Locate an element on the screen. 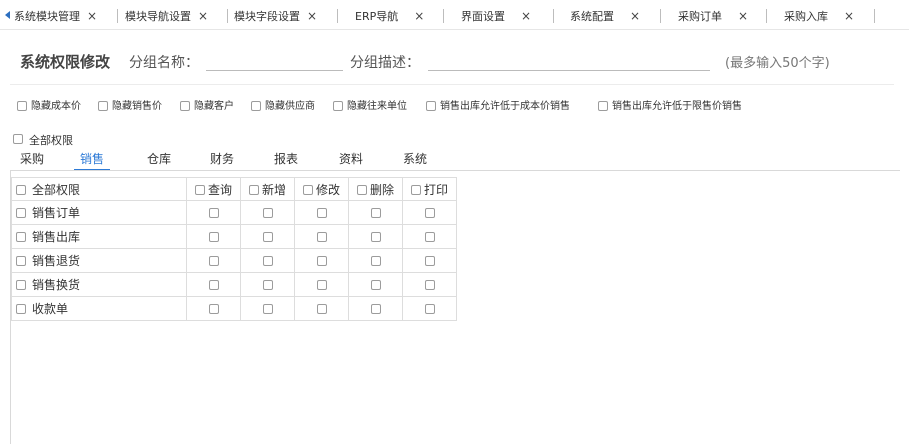 The width and height of the screenshot is (909, 444). subtab-system: 系统 is located at coordinates (415, 158).